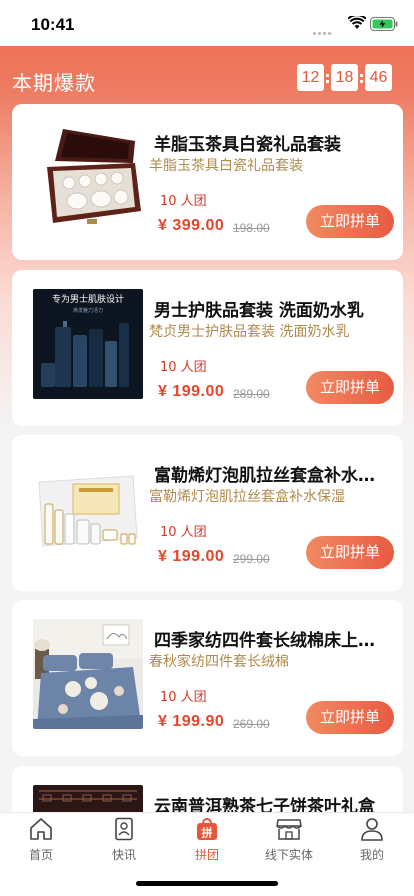 The width and height of the screenshot is (414, 896). What do you see at coordinates (206, 855) in the screenshot?
I see `tab-label: 拼团` at bounding box center [206, 855].